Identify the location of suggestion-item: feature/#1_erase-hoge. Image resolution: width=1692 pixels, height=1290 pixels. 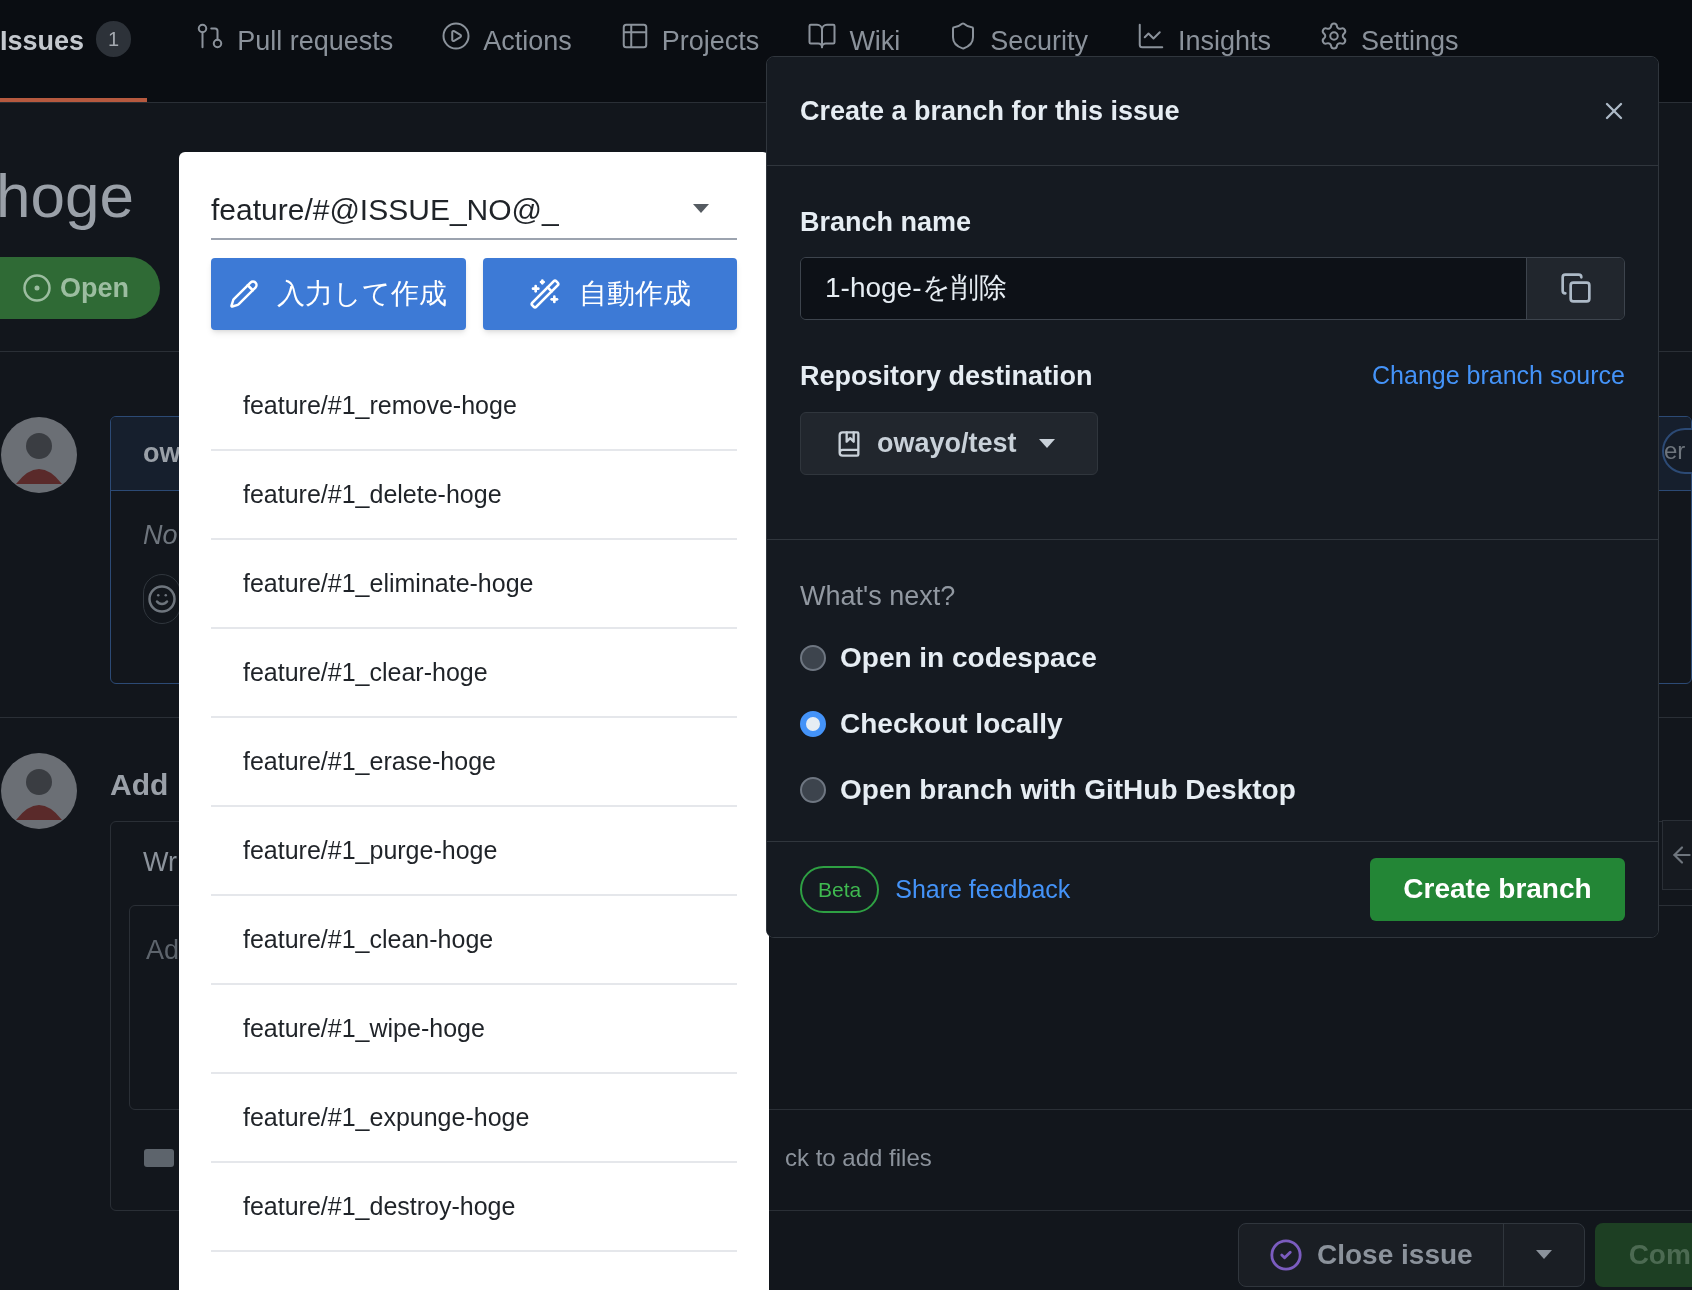
(474, 762).